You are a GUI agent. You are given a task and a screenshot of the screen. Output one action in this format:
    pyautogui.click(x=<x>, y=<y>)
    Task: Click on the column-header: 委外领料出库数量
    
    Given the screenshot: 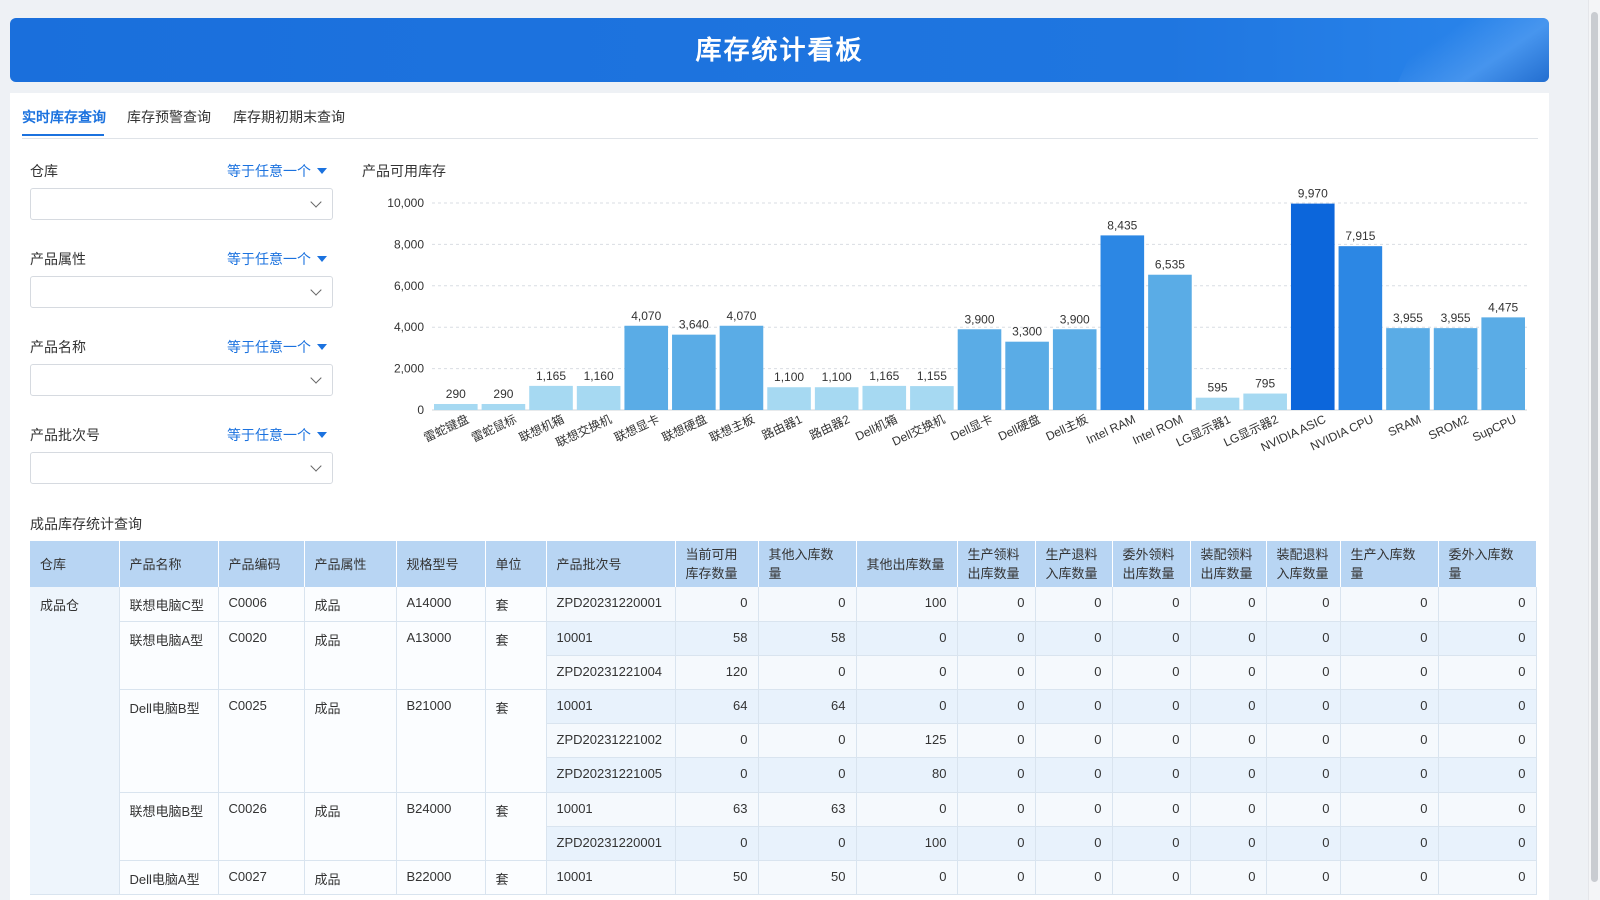 What is the action you would take?
    pyautogui.click(x=1151, y=564)
    